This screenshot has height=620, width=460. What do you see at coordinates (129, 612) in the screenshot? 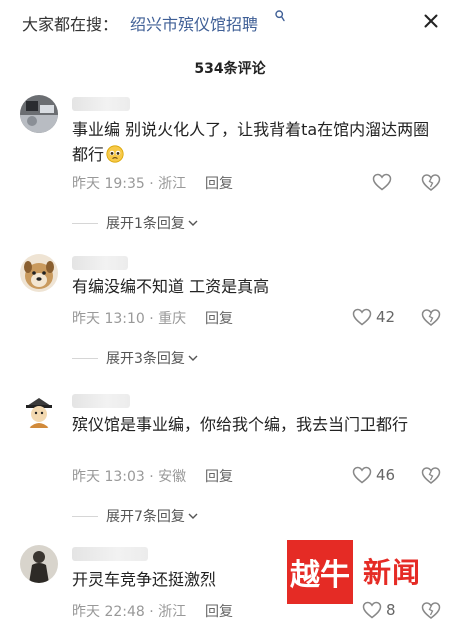
I see `comment-meta: 昨天 22:48 · 浙江` at bounding box center [129, 612].